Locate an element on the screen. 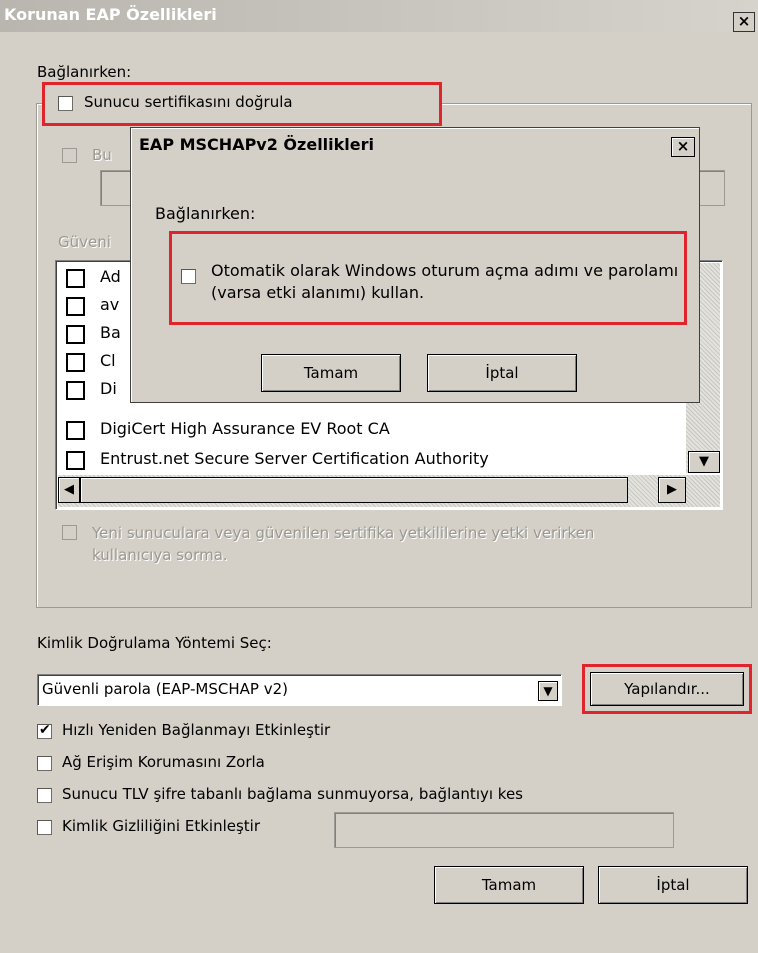  inner-connecting-label: Bağlanırken: is located at coordinates (205, 213).